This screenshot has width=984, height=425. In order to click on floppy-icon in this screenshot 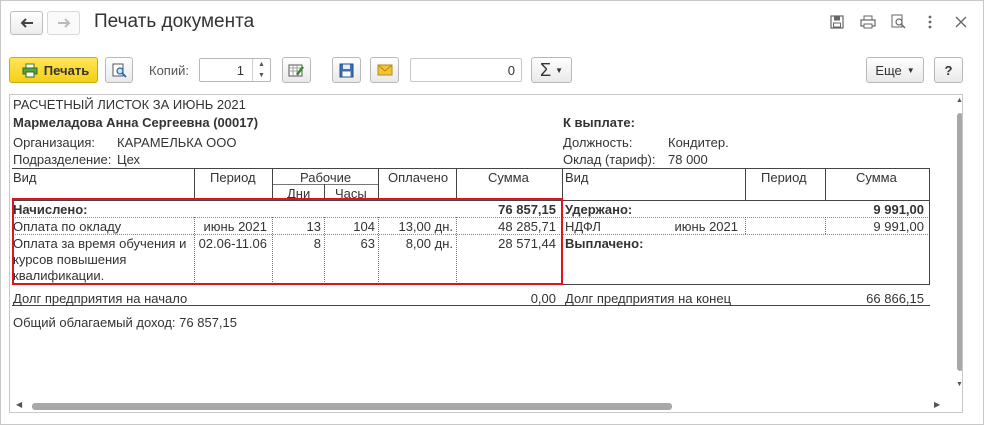, I will do `click(346, 70)`.